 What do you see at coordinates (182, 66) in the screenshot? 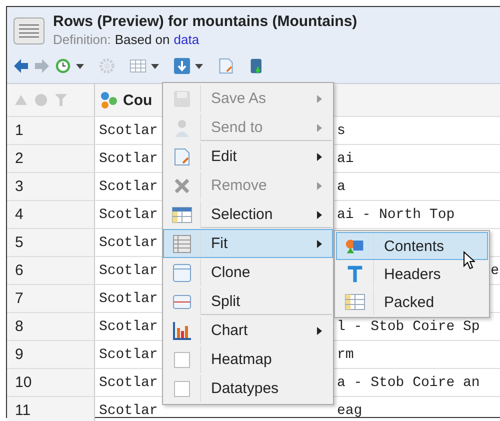
I see `download-icon` at bounding box center [182, 66].